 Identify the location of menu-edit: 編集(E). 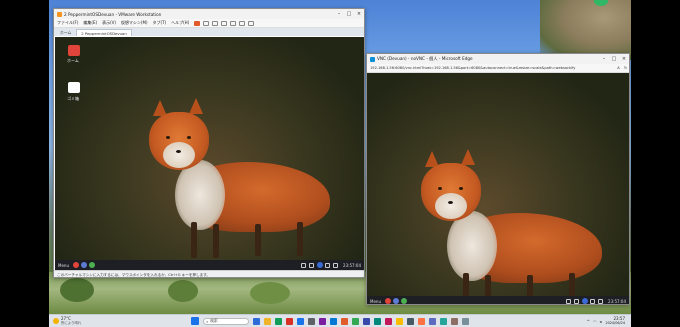
(90, 23).